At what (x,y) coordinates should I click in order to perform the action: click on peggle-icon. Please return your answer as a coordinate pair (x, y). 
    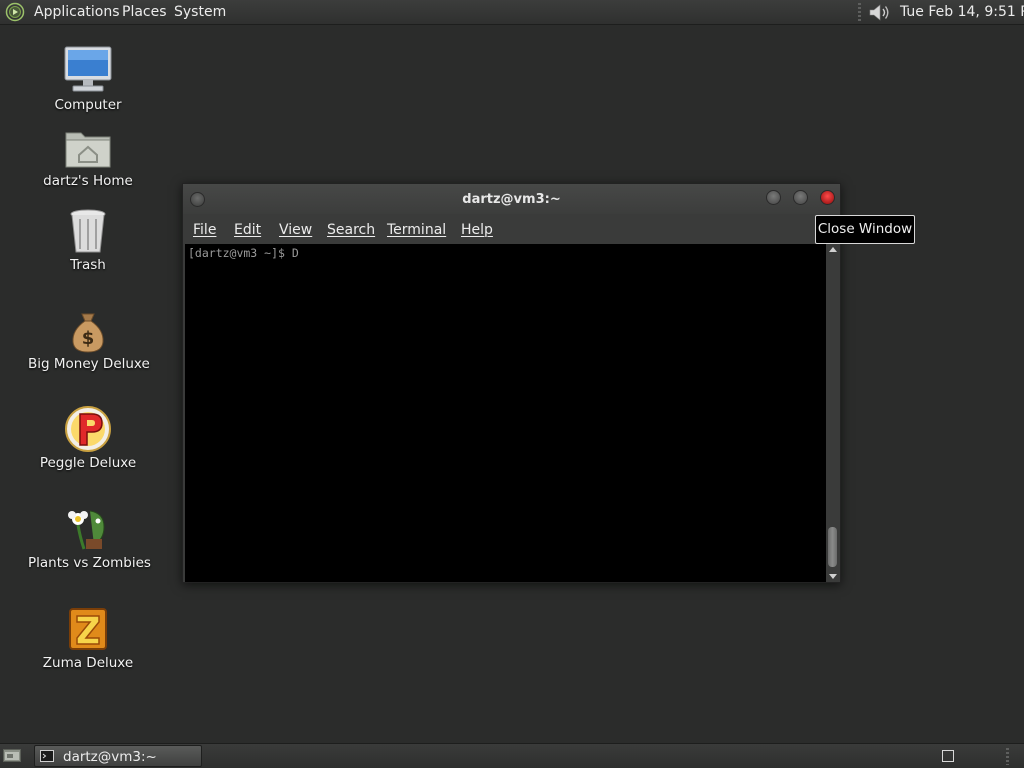
    Looking at the image, I should click on (88, 429).